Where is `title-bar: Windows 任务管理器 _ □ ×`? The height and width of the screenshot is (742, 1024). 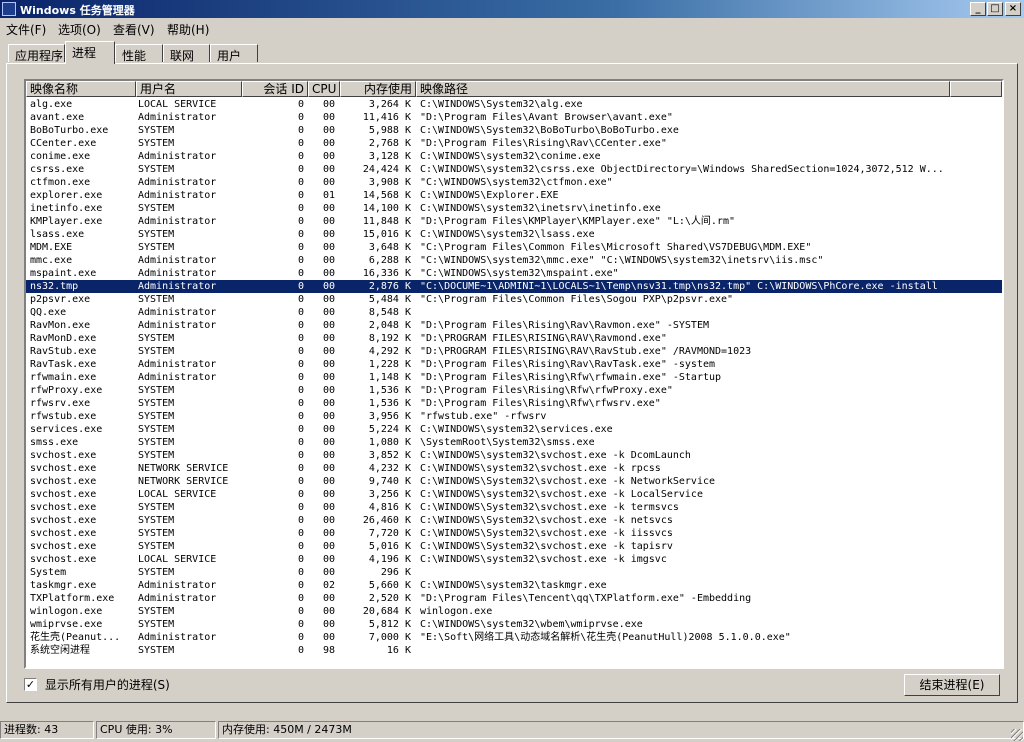
title-bar: Windows 任务管理器 _ □ × is located at coordinates (512, 9).